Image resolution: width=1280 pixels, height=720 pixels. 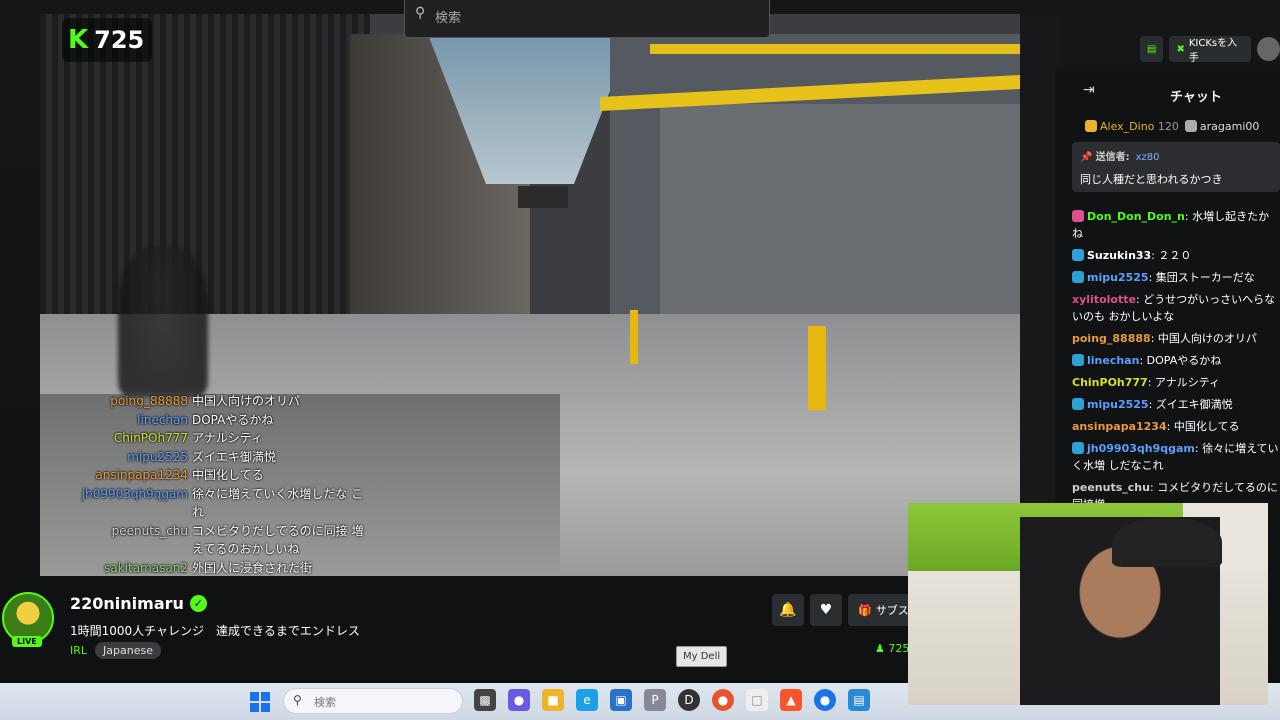 What do you see at coordinates (215, 631) in the screenshot?
I see `stream-title: 1時間1000人チャレンジ 達成できるまでエンドレス` at bounding box center [215, 631].